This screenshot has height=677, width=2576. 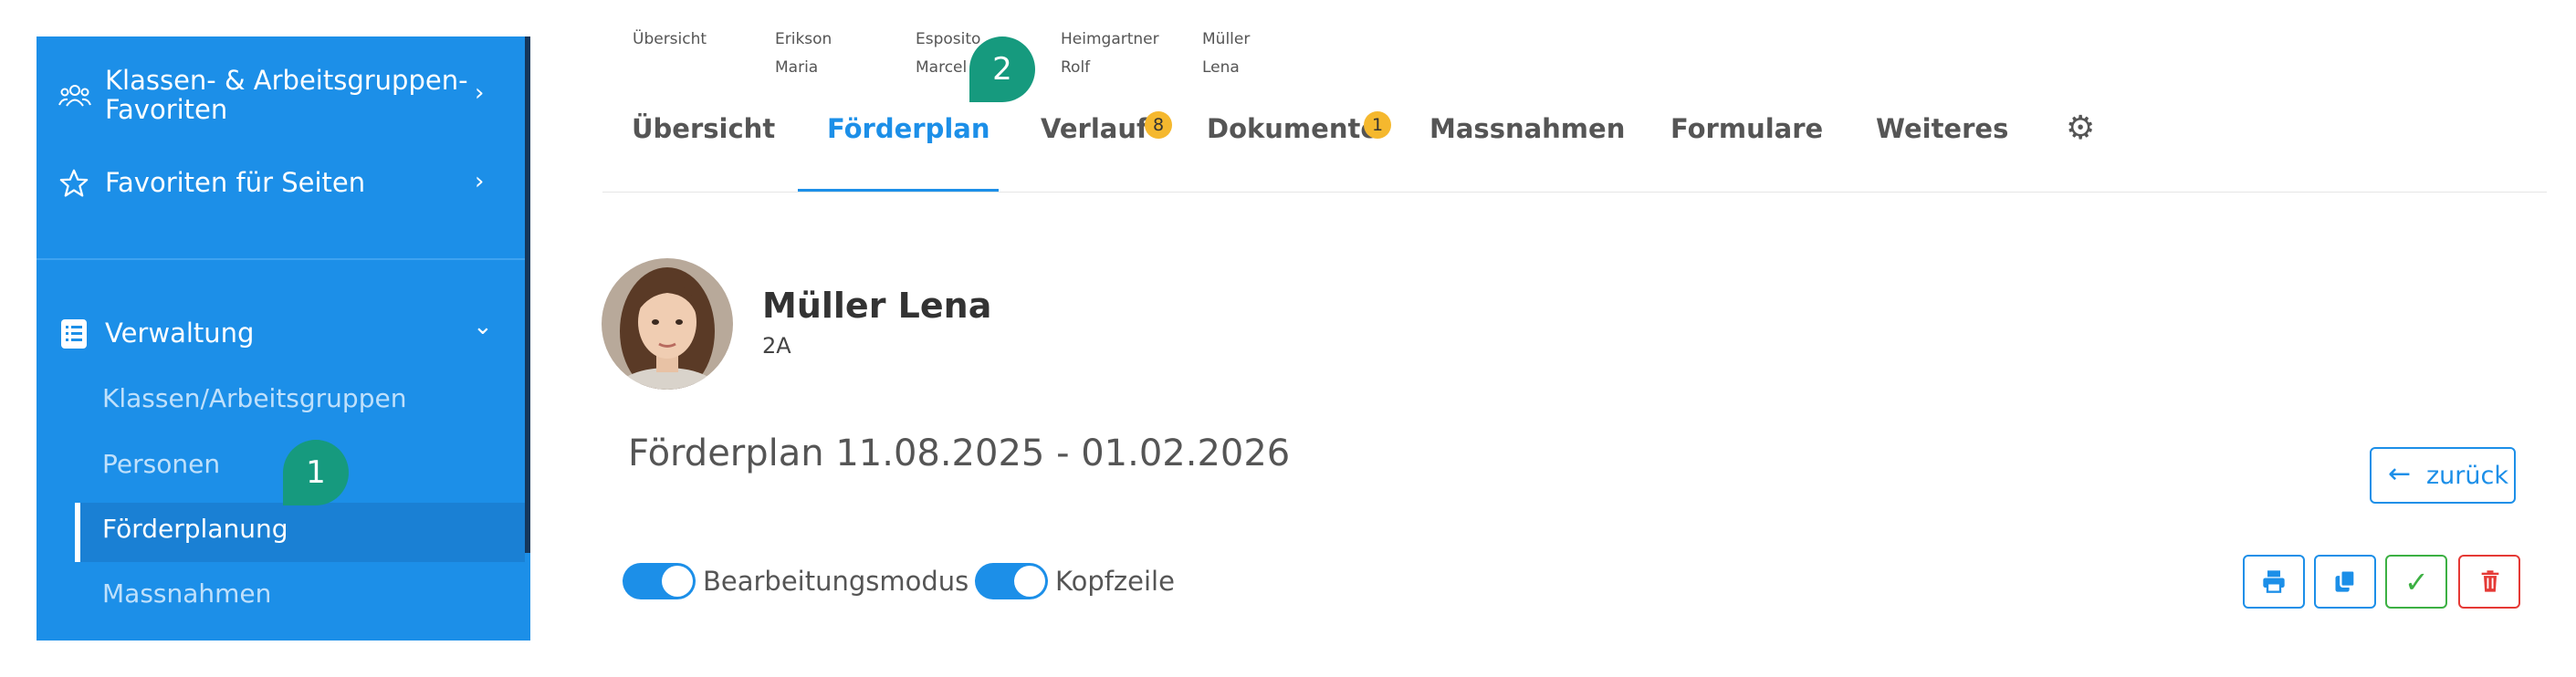 I want to click on tab-foerderplan: Förderplan, so click(x=908, y=128).